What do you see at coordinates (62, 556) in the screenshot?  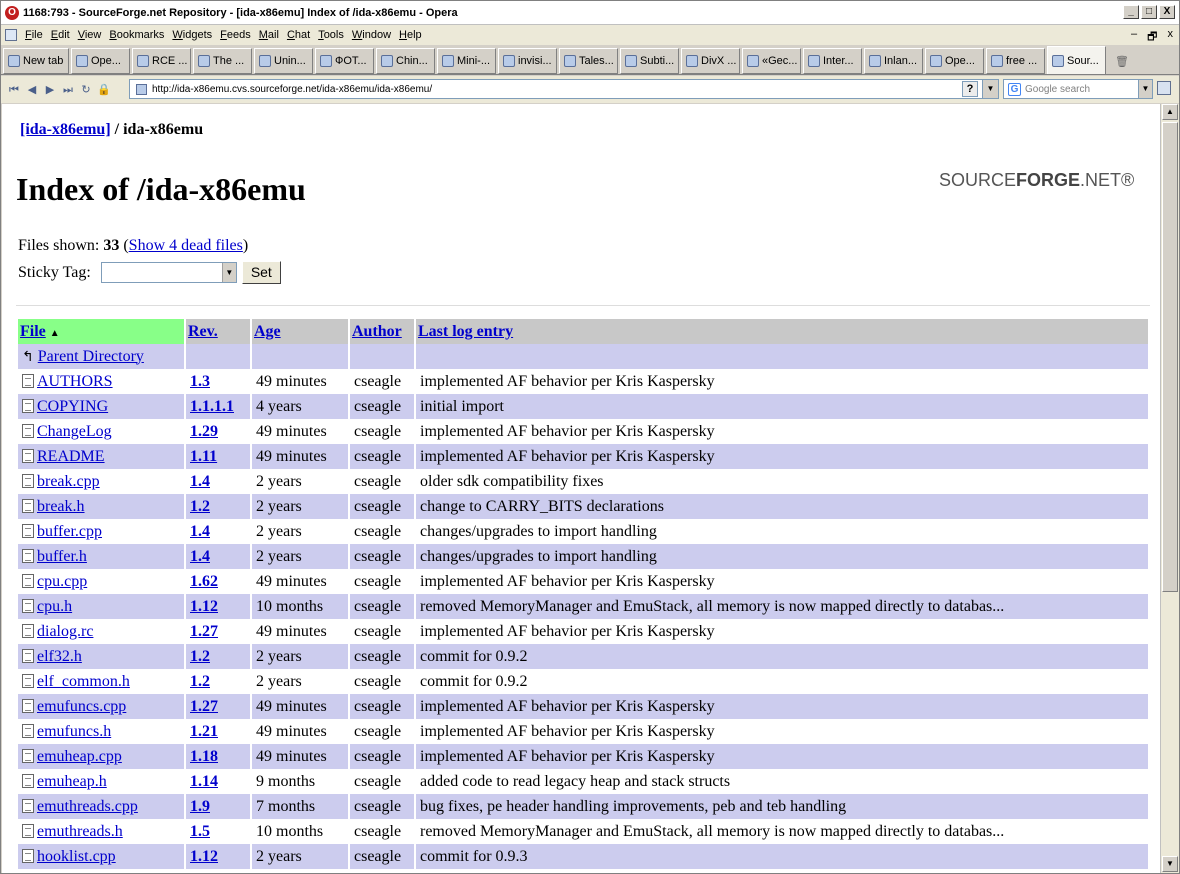 I see `file-link: buffer.h` at bounding box center [62, 556].